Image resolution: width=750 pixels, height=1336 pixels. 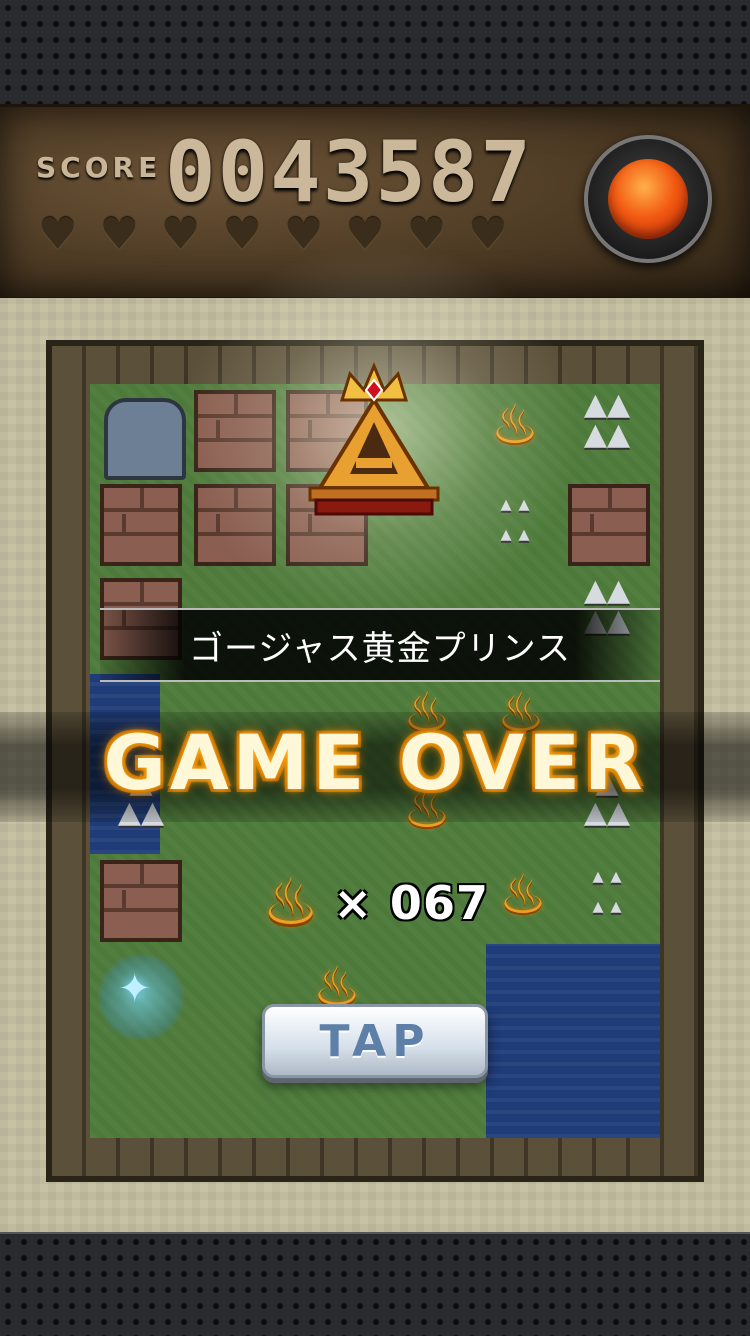 What do you see at coordinates (523, 894) in the screenshot?
I see `flame-tile: ♨` at bounding box center [523, 894].